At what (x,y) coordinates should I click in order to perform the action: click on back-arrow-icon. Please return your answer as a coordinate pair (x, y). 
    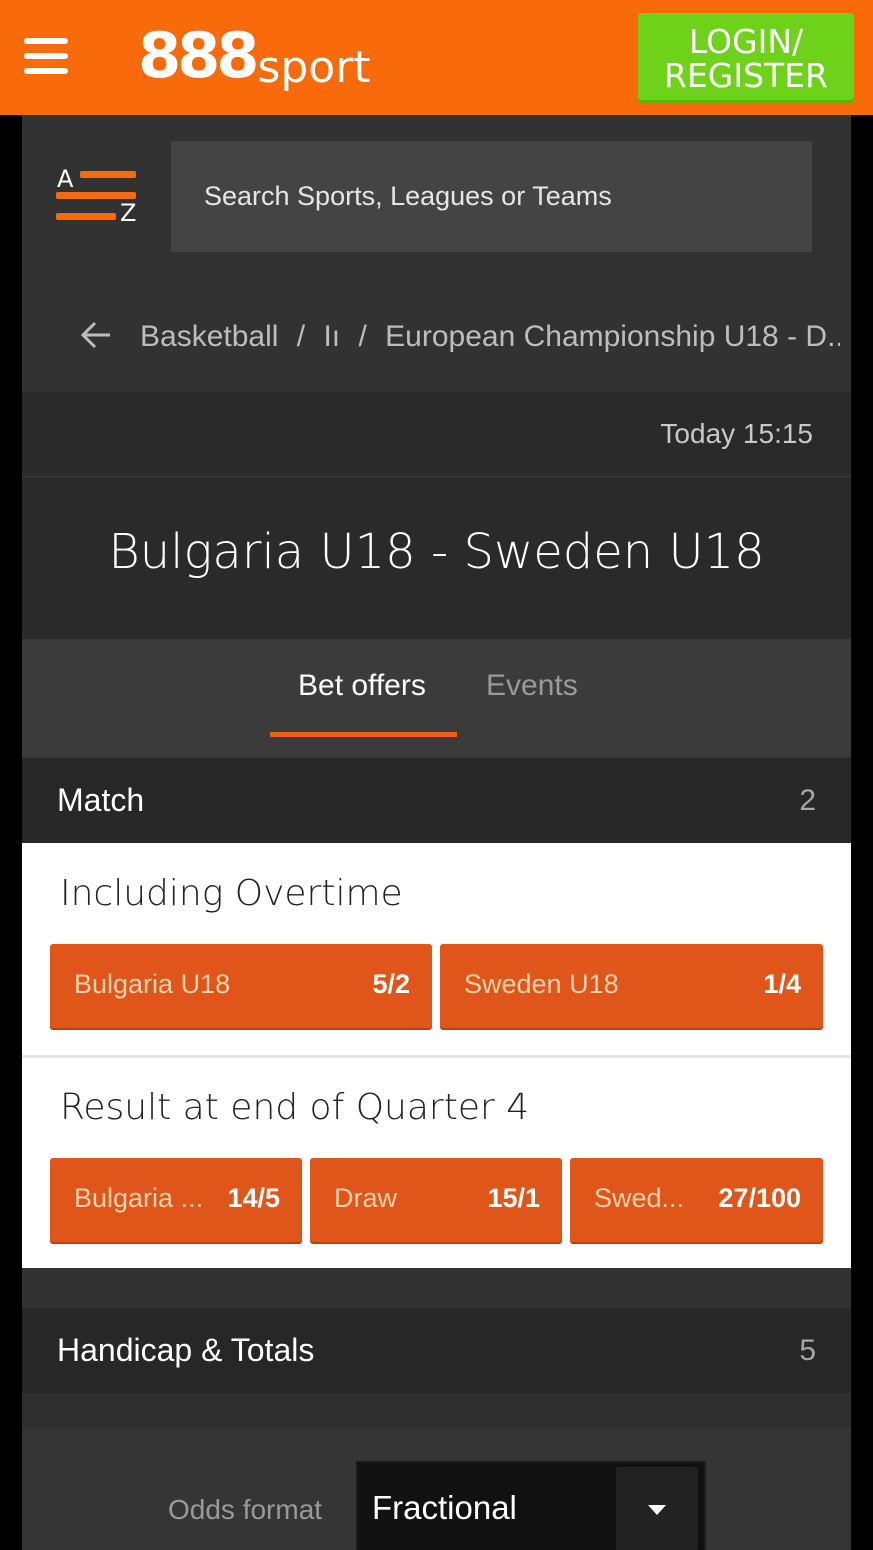
    Looking at the image, I should click on (96, 335).